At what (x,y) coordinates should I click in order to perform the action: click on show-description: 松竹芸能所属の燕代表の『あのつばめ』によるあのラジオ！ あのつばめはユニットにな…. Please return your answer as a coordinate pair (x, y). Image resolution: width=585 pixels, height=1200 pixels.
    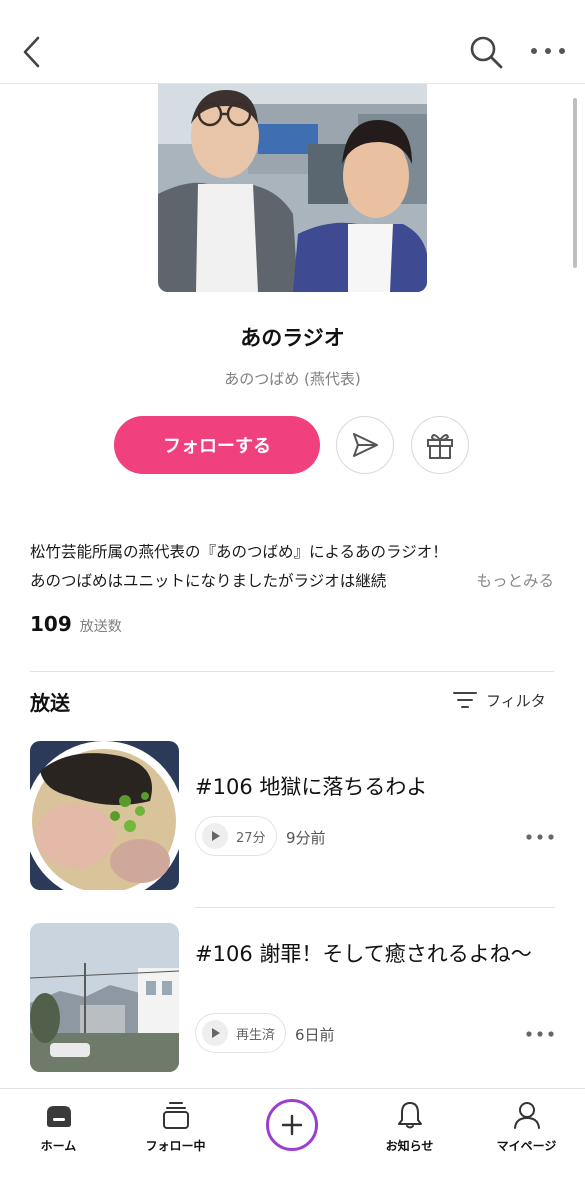
    Looking at the image, I should click on (295, 567).